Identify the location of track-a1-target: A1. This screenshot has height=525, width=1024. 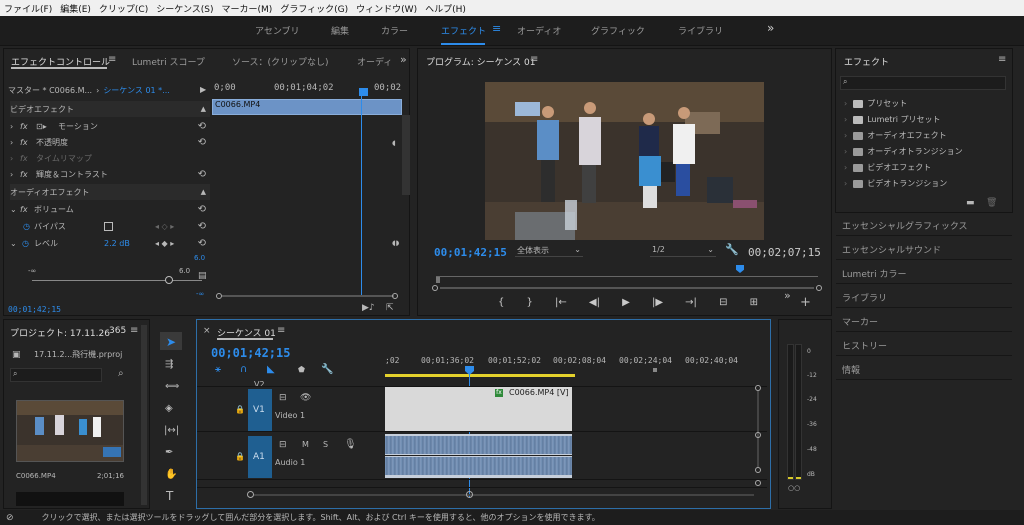
(260, 457).